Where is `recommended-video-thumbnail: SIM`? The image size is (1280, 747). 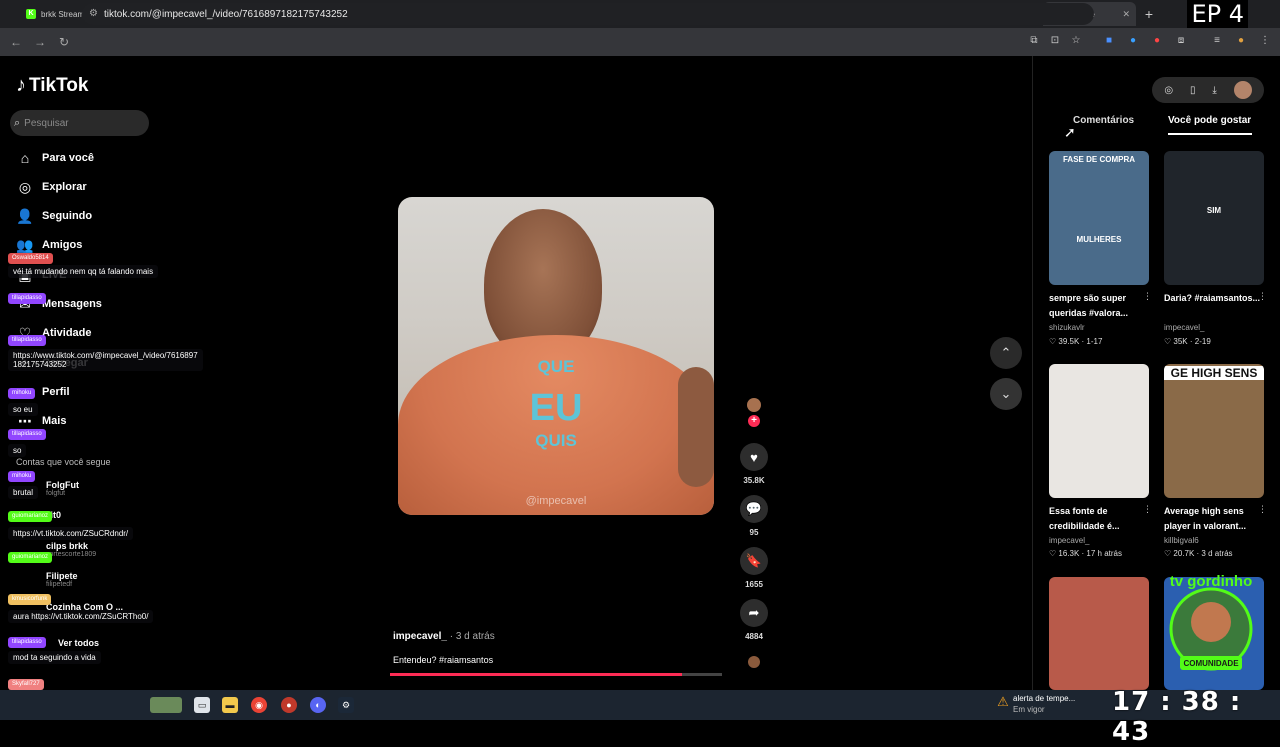 recommended-video-thumbnail: SIM is located at coordinates (1214, 218).